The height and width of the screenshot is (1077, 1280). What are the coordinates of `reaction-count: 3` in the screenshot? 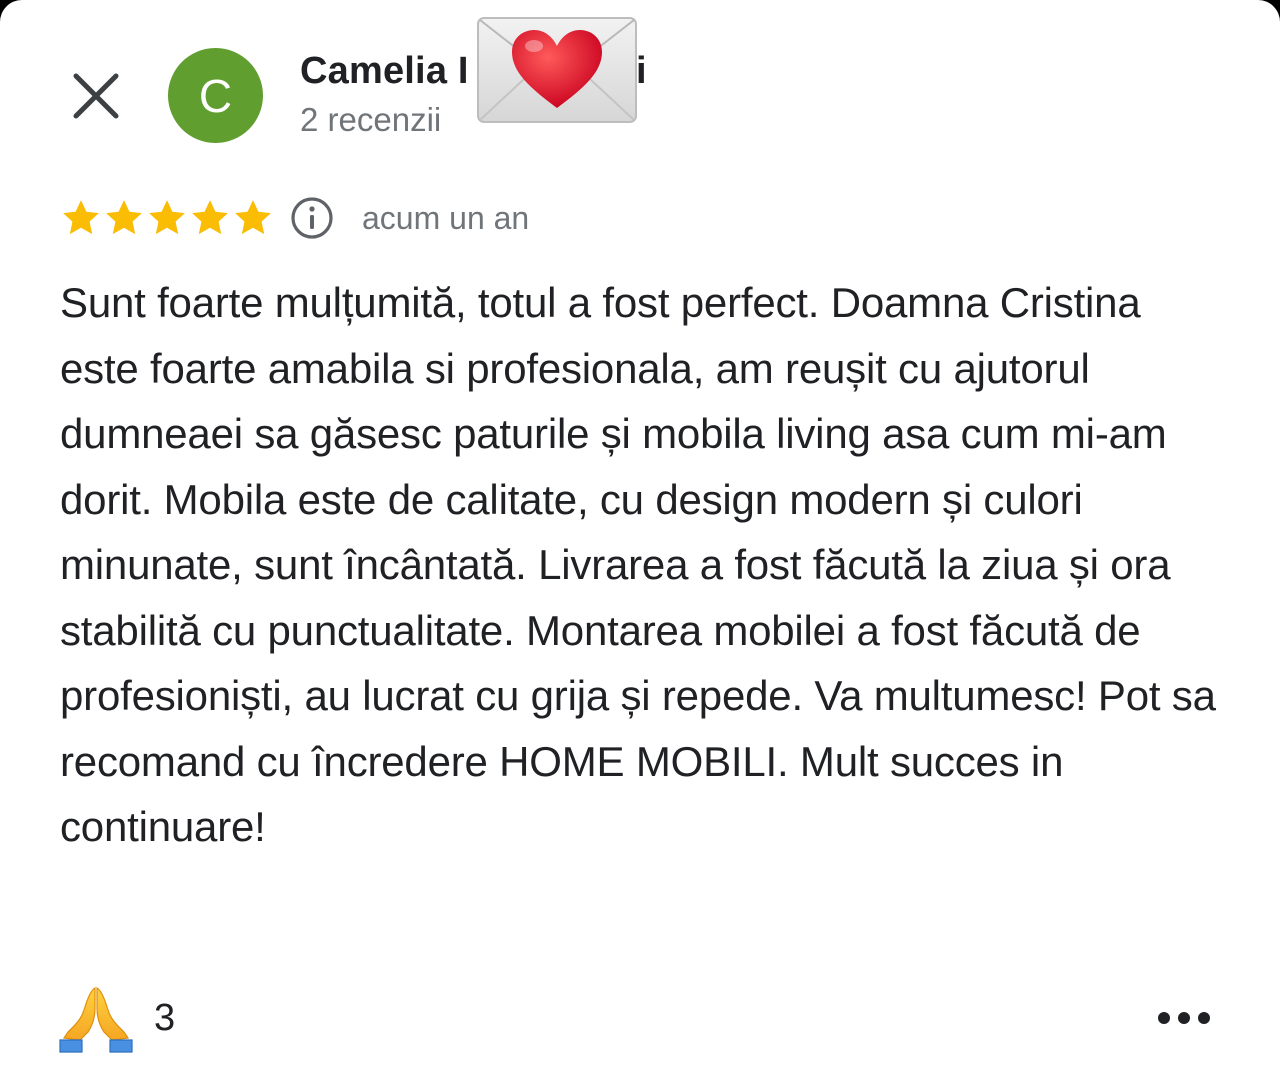 It's located at (165, 1017).